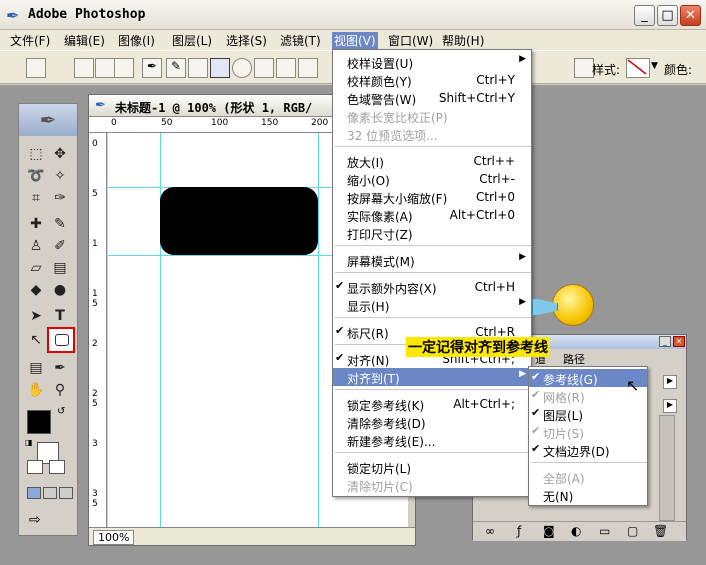  Describe the element at coordinates (432, 233) in the screenshot. I see `menu-item-print-size: 打印尺寸(Z)` at that location.